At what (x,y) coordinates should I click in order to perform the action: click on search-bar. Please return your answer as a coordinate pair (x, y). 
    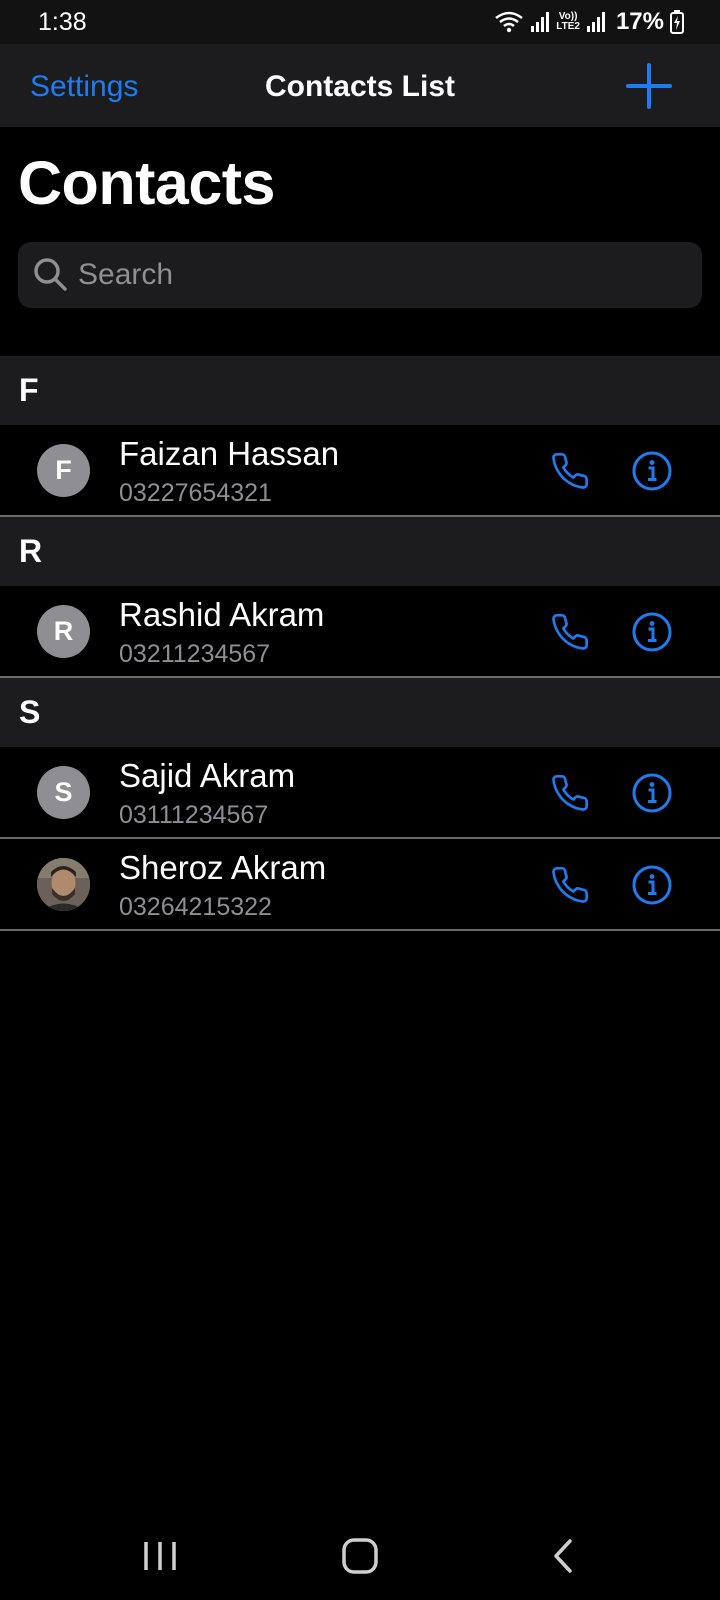
    Looking at the image, I should click on (360, 275).